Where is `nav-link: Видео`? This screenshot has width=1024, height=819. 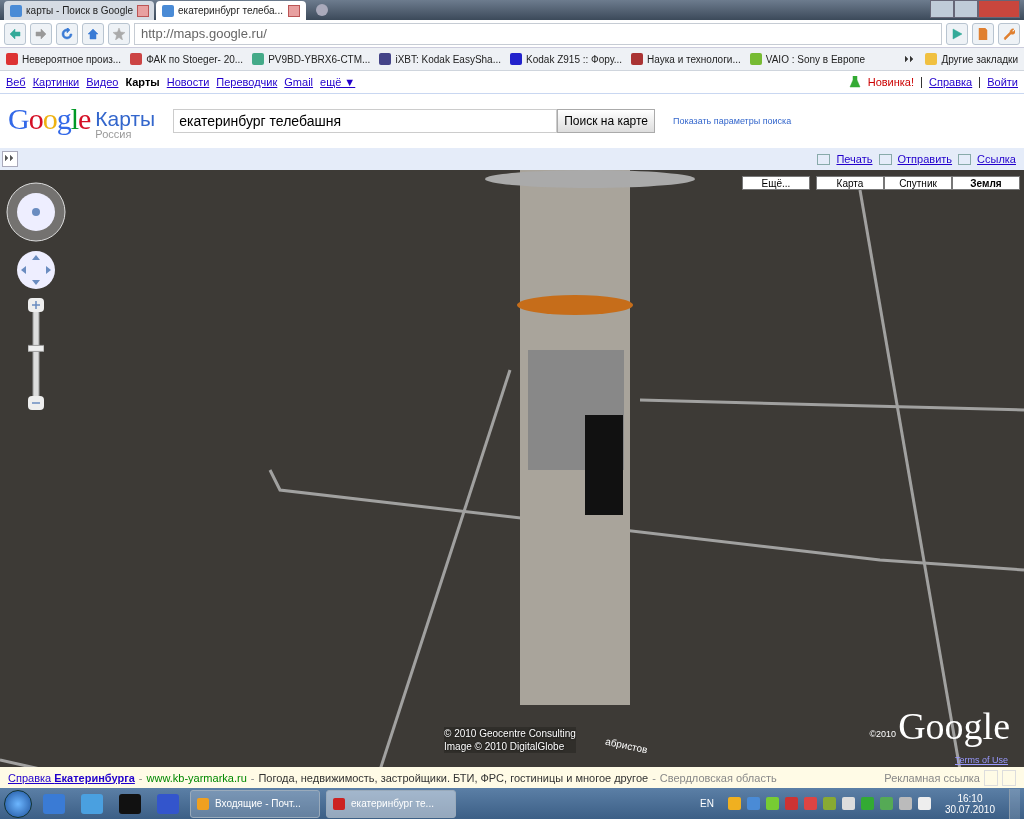
nav-link: Видео is located at coordinates (102, 82).